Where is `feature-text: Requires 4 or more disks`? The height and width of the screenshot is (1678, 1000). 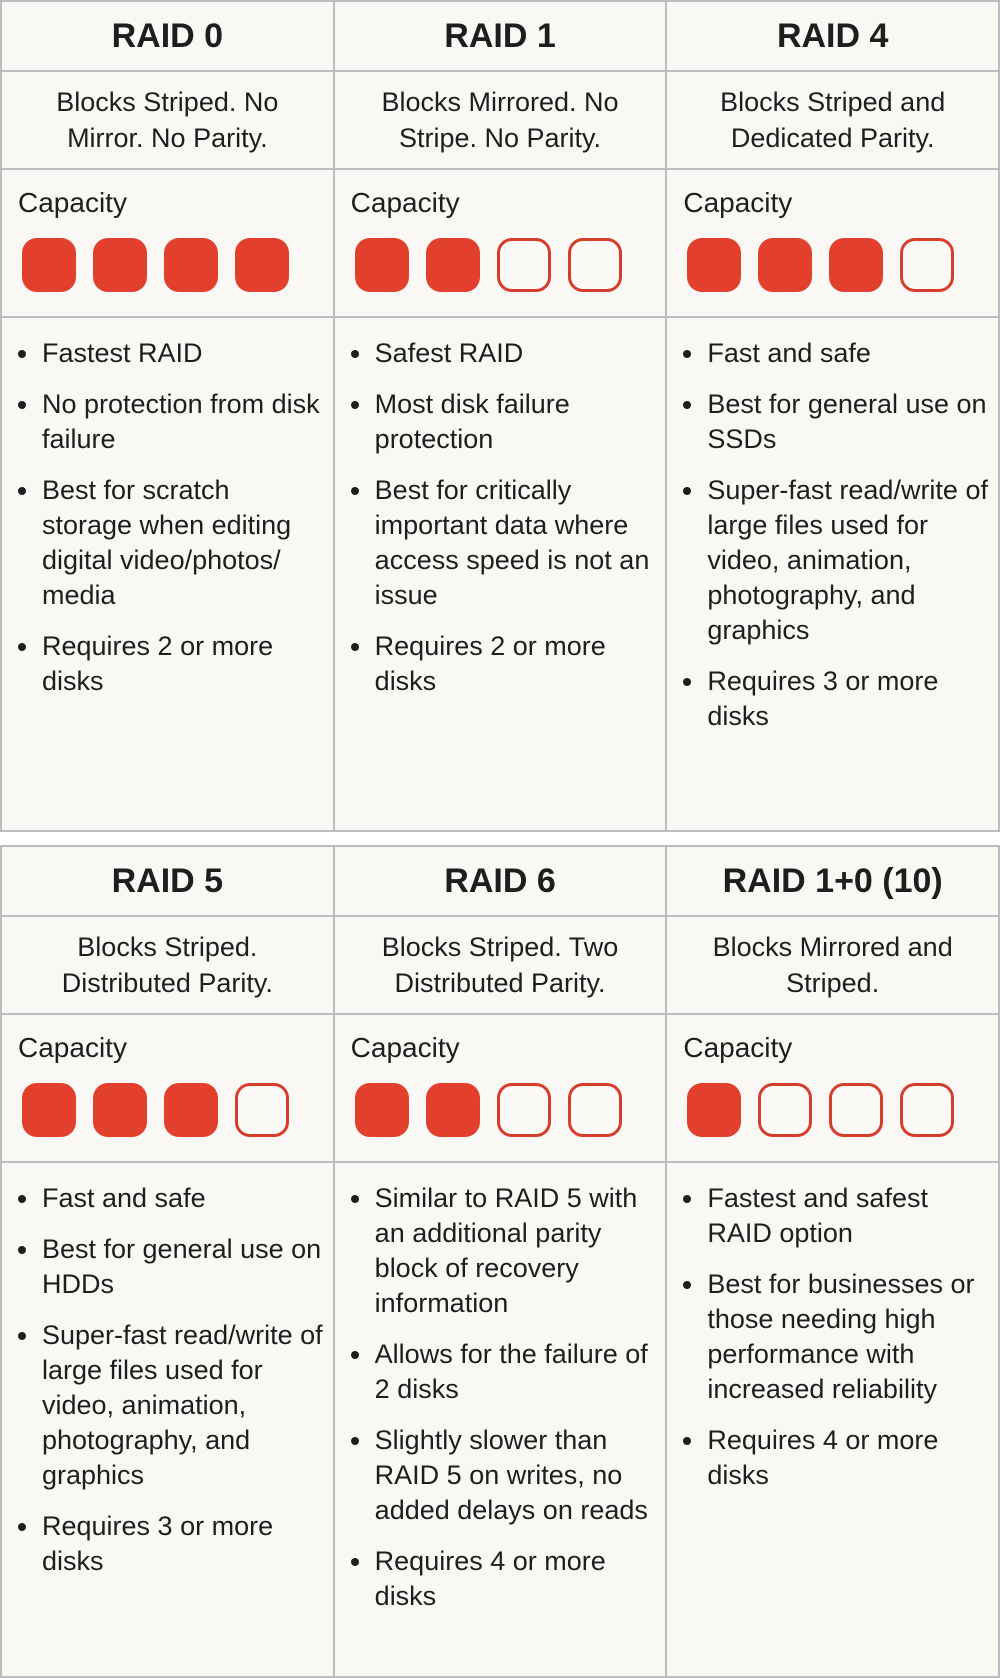
feature-text: Requires 4 or more disks is located at coordinates (490, 1578).